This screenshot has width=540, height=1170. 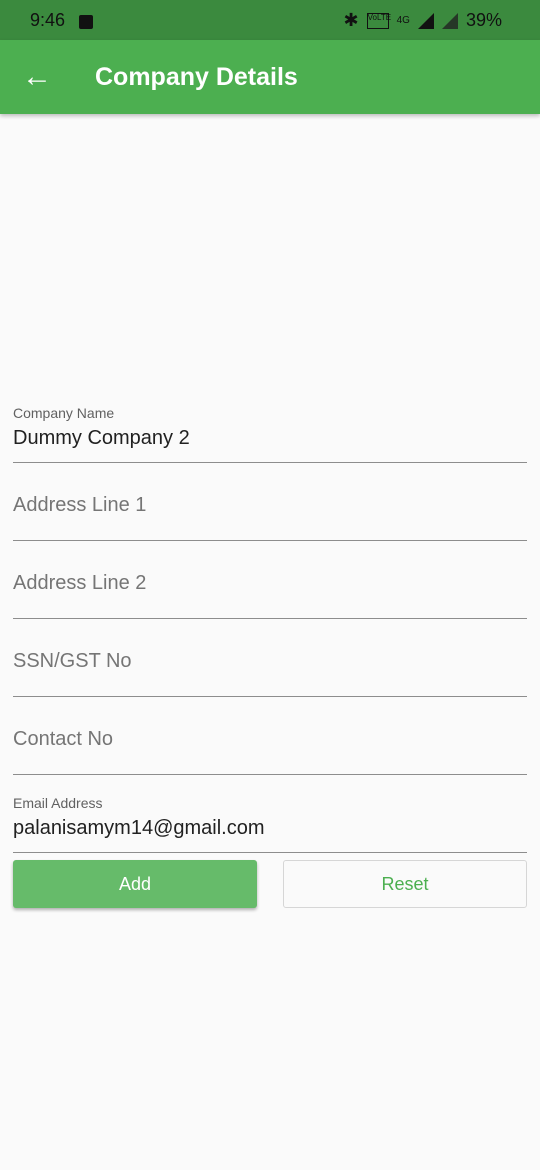 I want to click on form-buttons: Add Reset, so click(x=270, y=884).